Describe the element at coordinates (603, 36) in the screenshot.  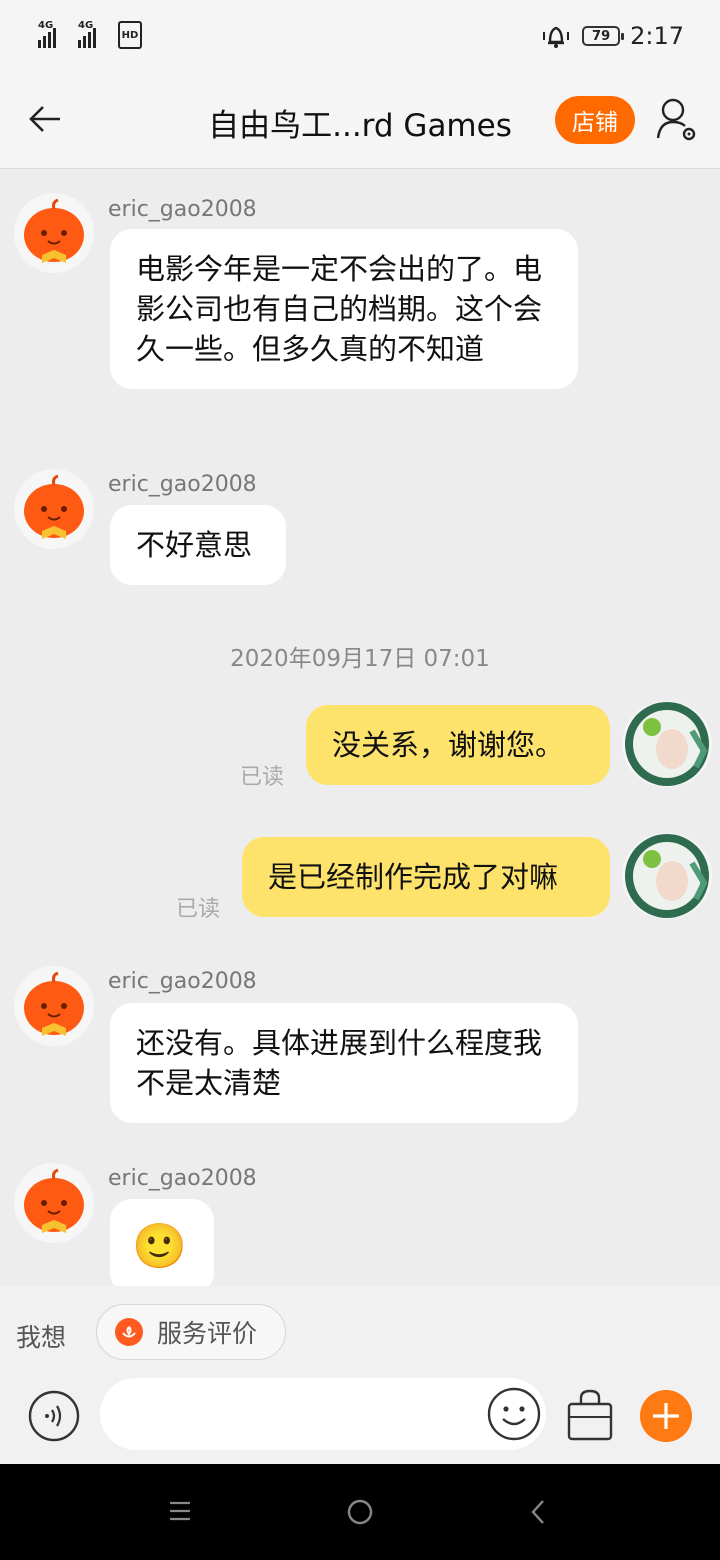
I see `battery-icon: 79` at that location.